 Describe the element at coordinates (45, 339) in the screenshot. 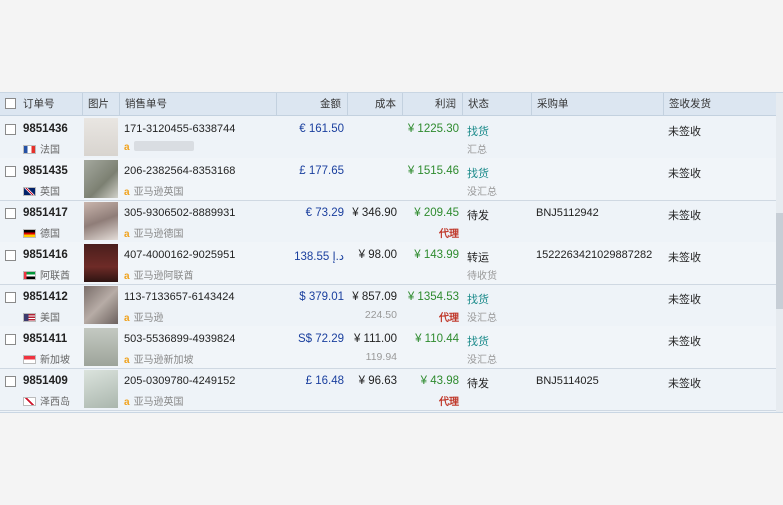

I see `order-number: 9851411` at that location.